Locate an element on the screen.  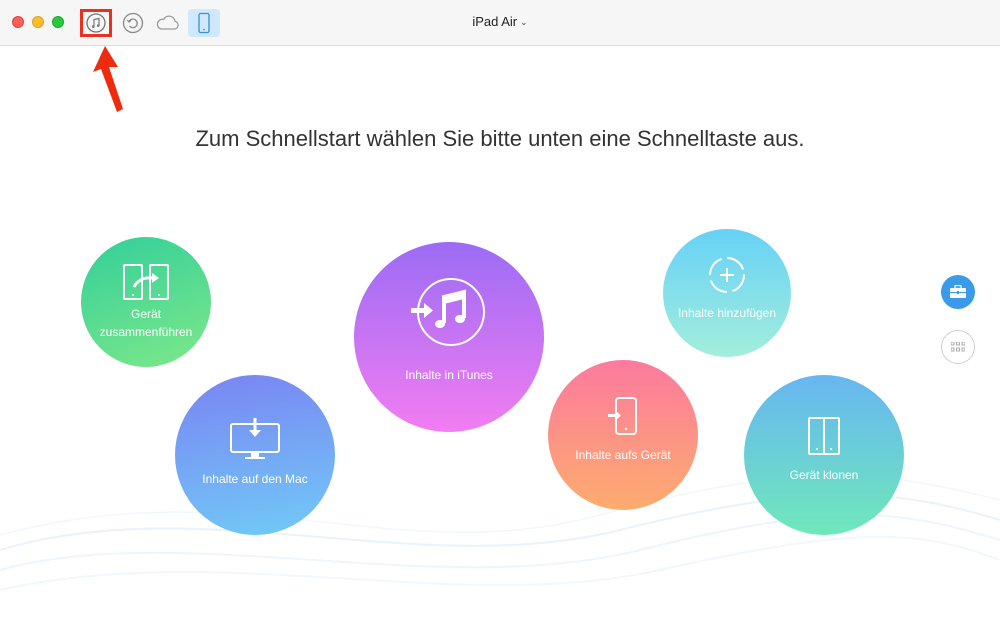
content-to-itunes-button: Inhalte in iTunes is located at coordinates (449, 337).